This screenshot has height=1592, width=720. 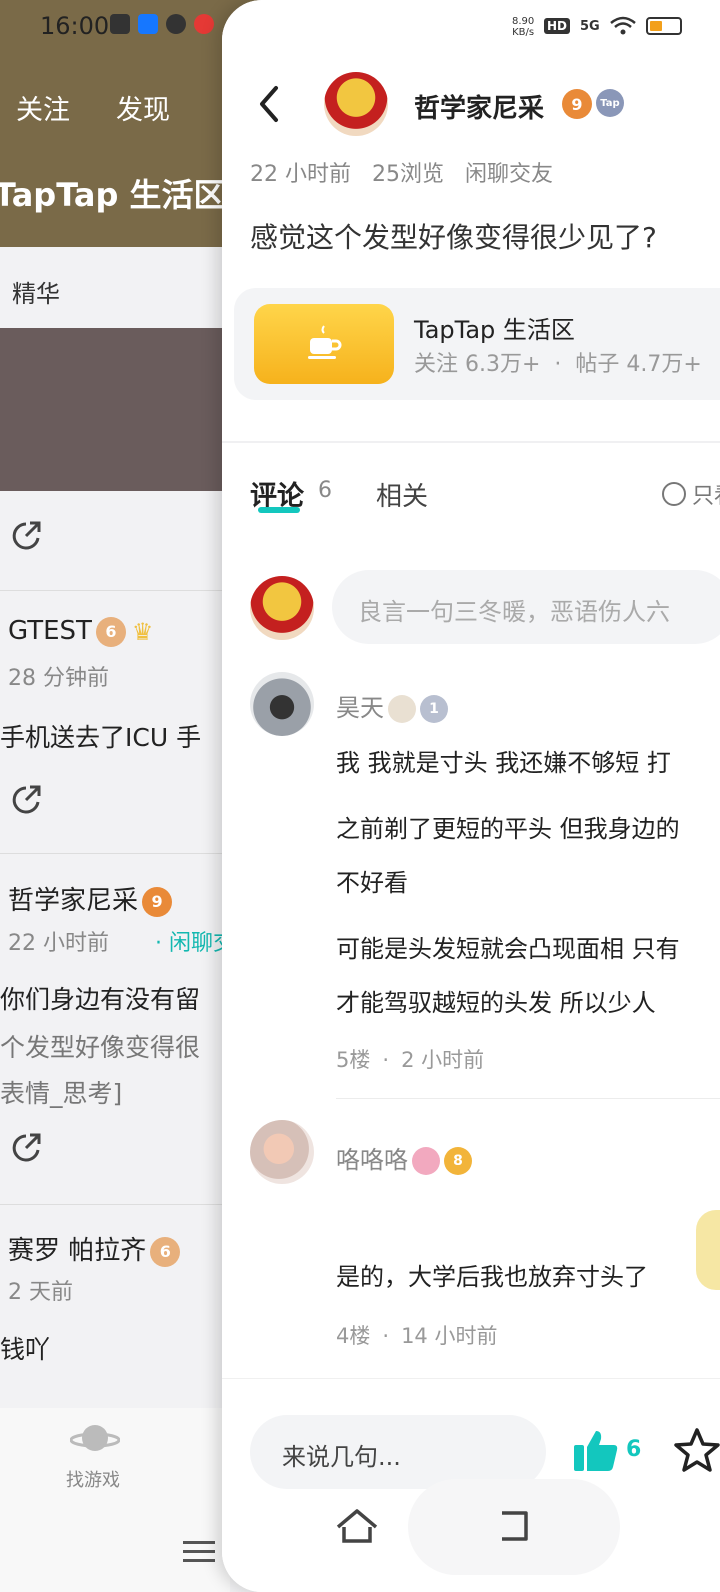 What do you see at coordinates (593, 104) in the screenshot?
I see `author-badges: 9 Tap` at bounding box center [593, 104].